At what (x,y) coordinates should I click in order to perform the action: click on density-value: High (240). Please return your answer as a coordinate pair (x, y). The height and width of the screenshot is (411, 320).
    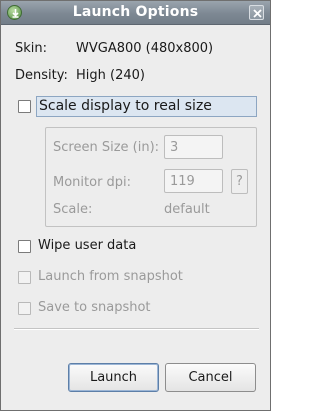
    Looking at the image, I should click on (110, 75).